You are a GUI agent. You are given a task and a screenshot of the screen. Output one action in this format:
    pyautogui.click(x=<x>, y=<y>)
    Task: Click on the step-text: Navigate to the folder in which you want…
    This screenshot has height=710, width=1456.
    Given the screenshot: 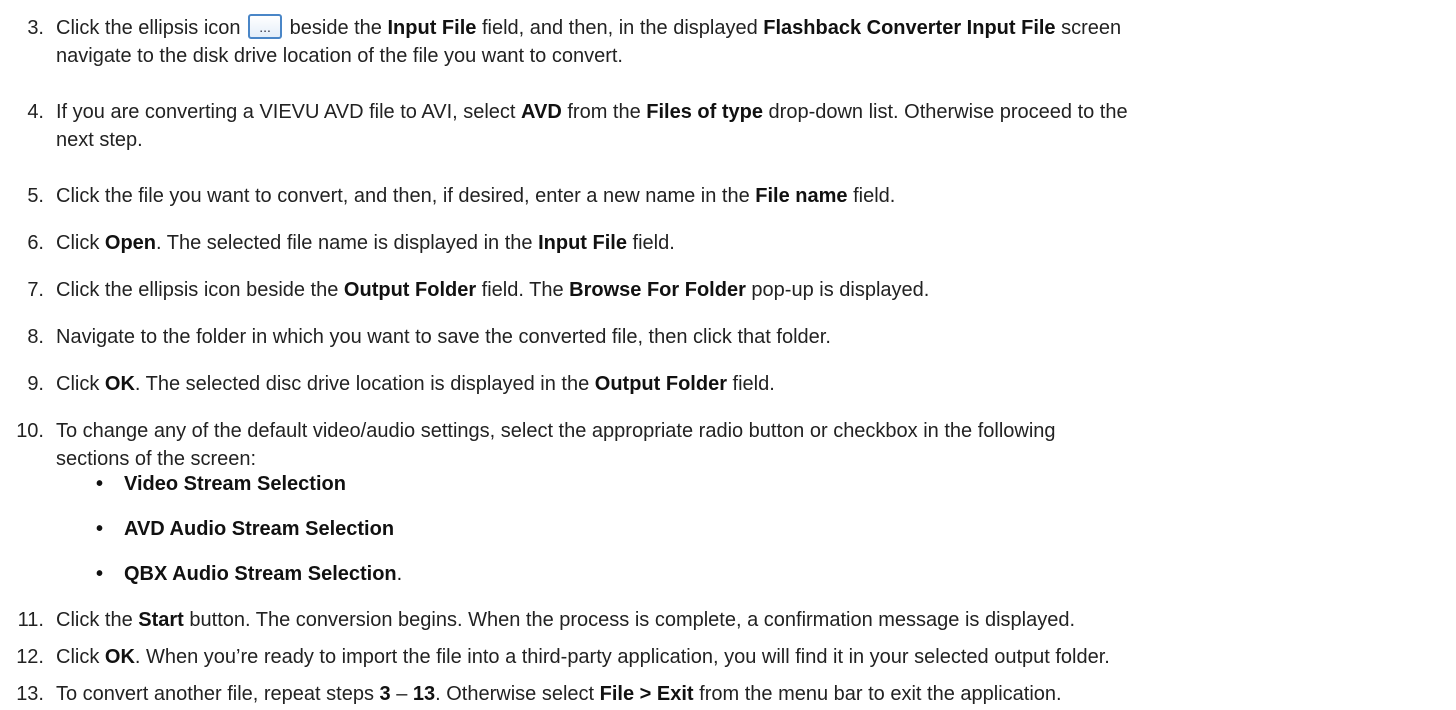 What is the action you would take?
    pyautogui.click(x=443, y=337)
    